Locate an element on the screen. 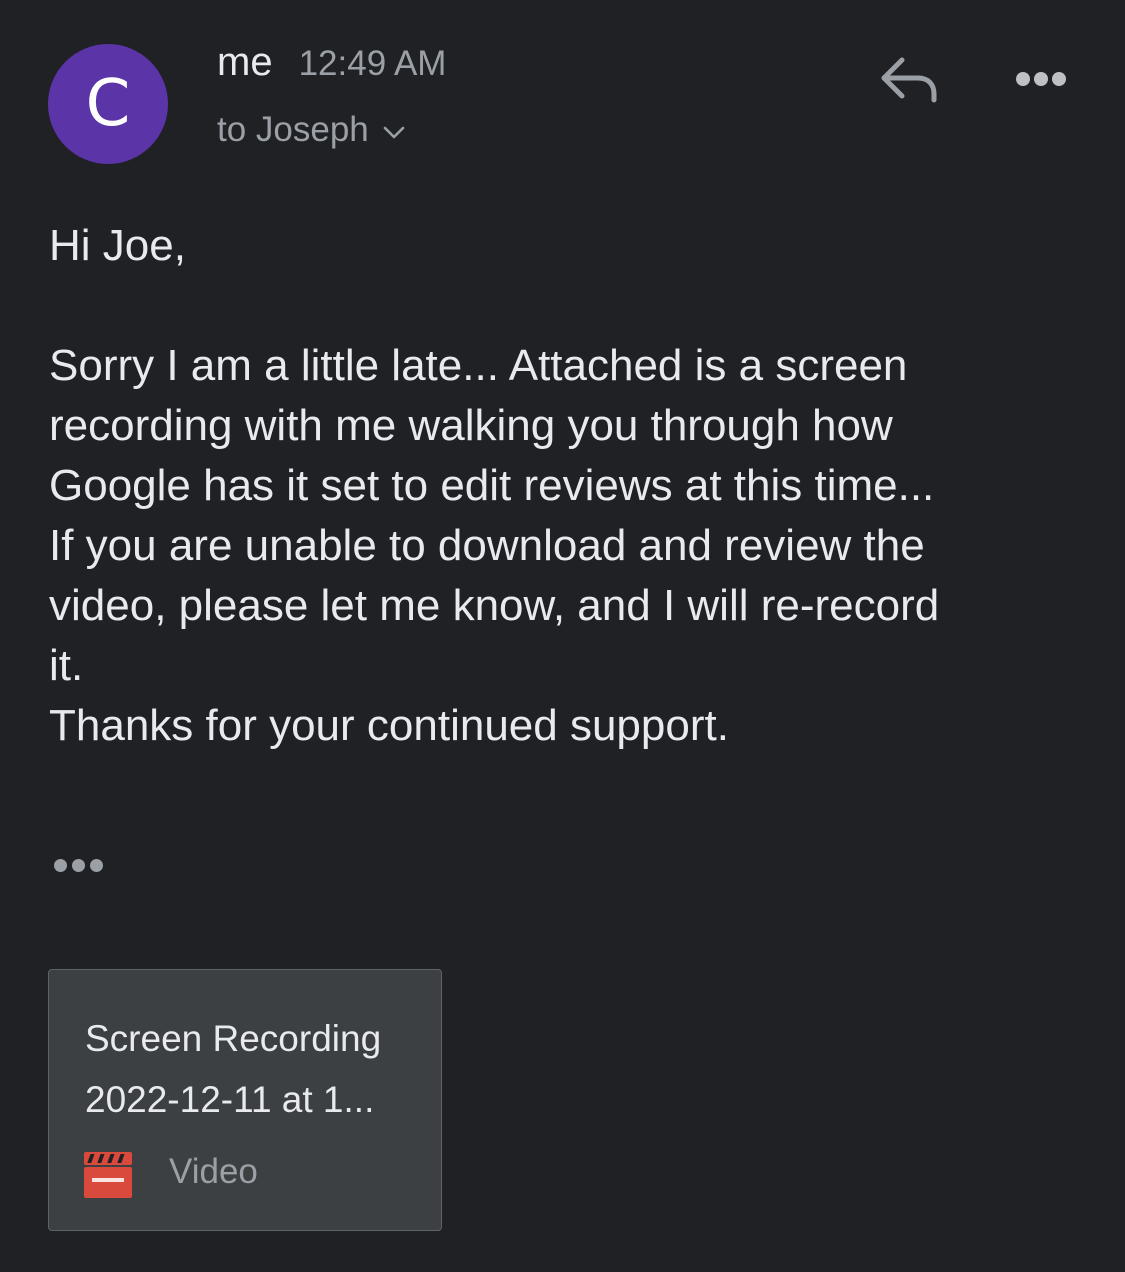 Image resolution: width=1125 pixels, height=1272 pixels. recipient-label: to Joseph is located at coordinates (293, 129).